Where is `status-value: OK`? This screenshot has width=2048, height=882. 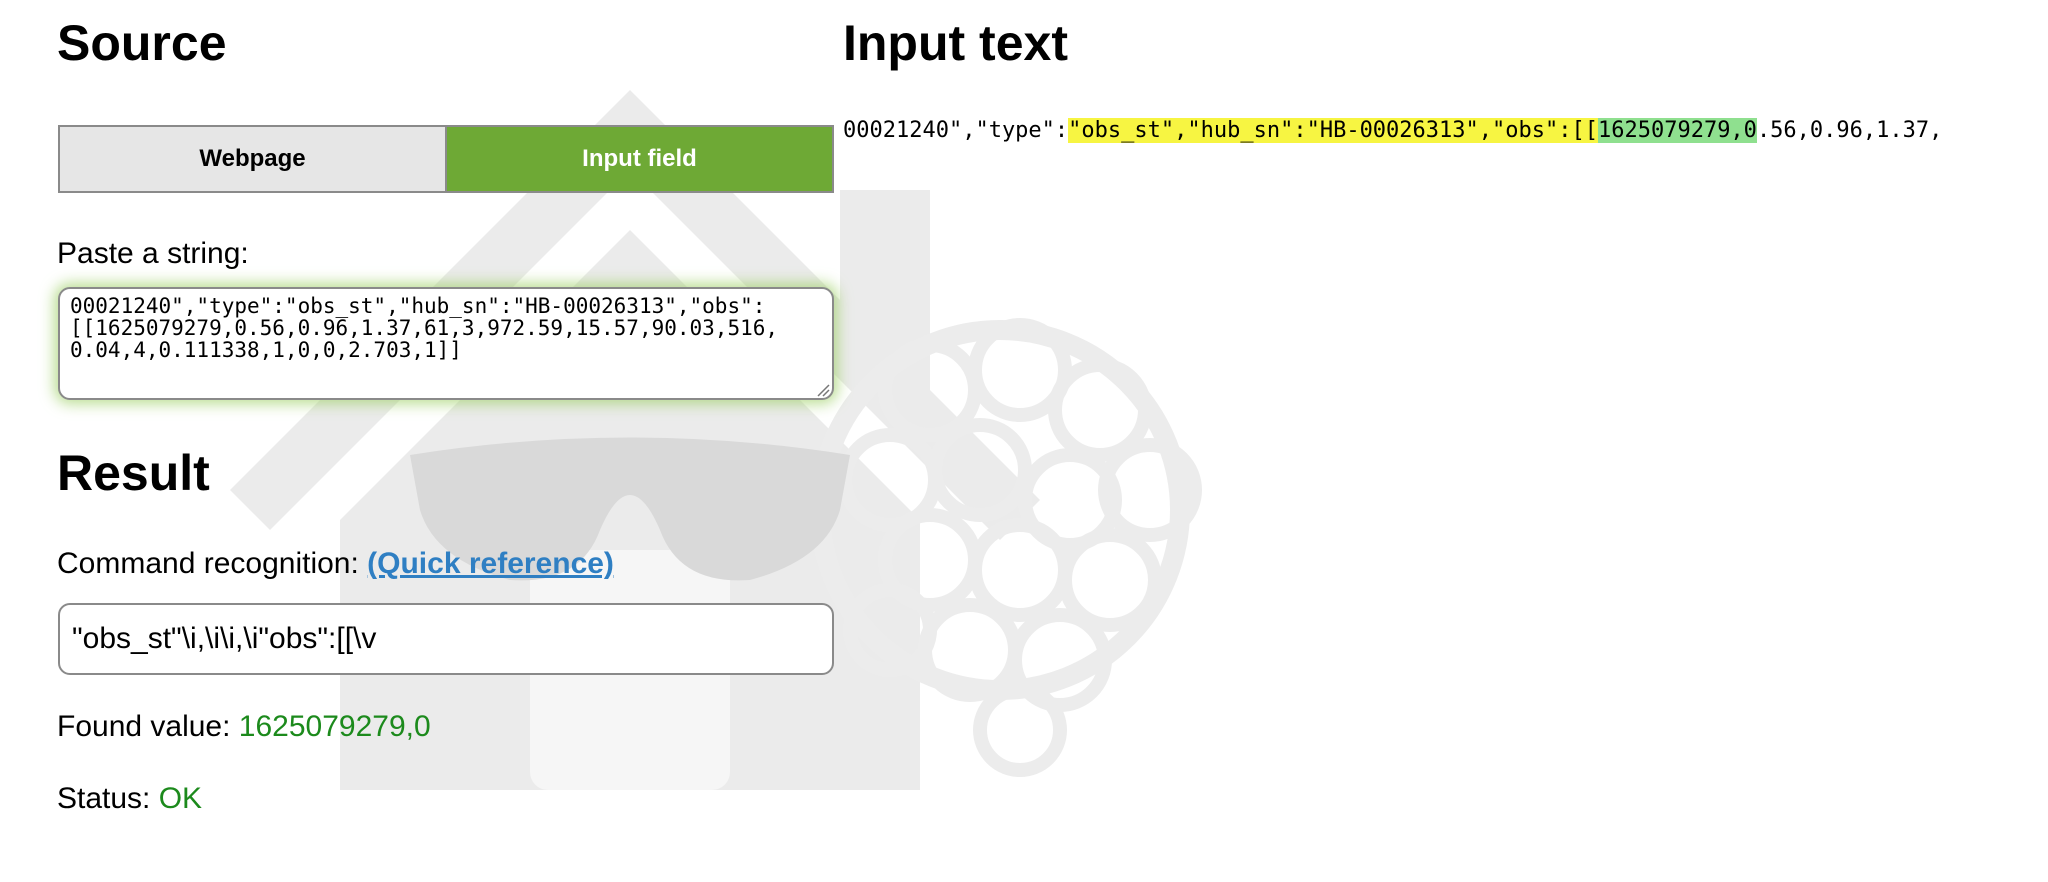 status-value: OK is located at coordinates (180, 798).